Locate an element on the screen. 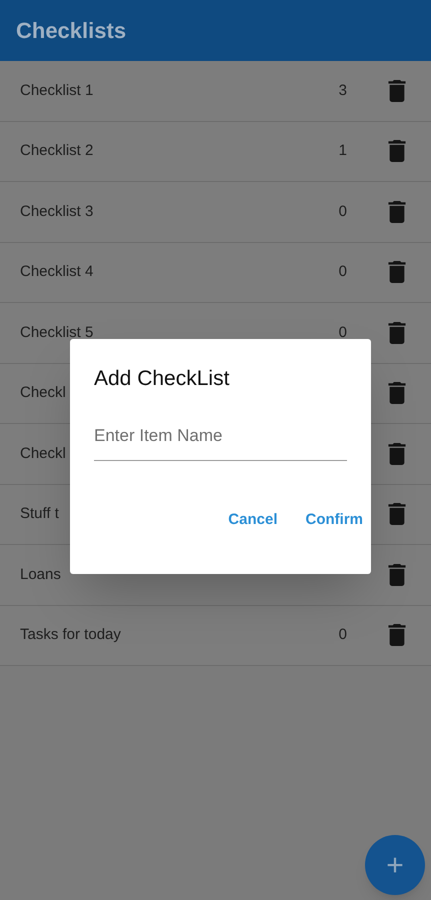 This screenshot has height=900, width=431. app-title: Checklists is located at coordinates (71, 31).